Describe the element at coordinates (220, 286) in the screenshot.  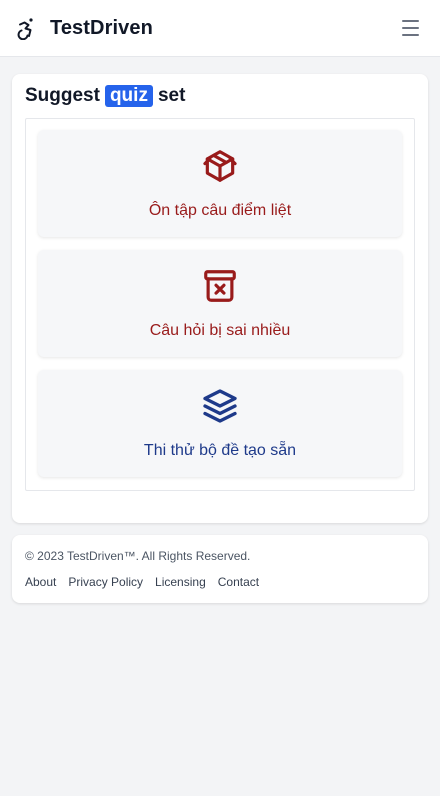
I see `archive-x-icon` at that location.